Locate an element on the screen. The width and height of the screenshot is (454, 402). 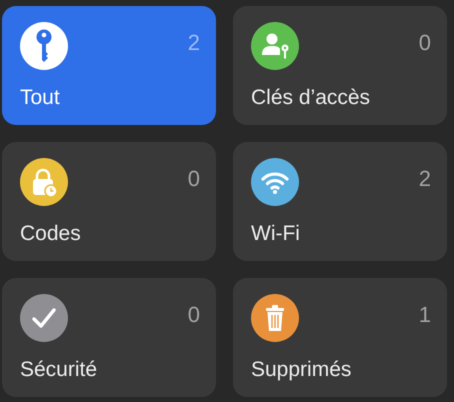
category-label: Codes is located at coordinates (51, 234).